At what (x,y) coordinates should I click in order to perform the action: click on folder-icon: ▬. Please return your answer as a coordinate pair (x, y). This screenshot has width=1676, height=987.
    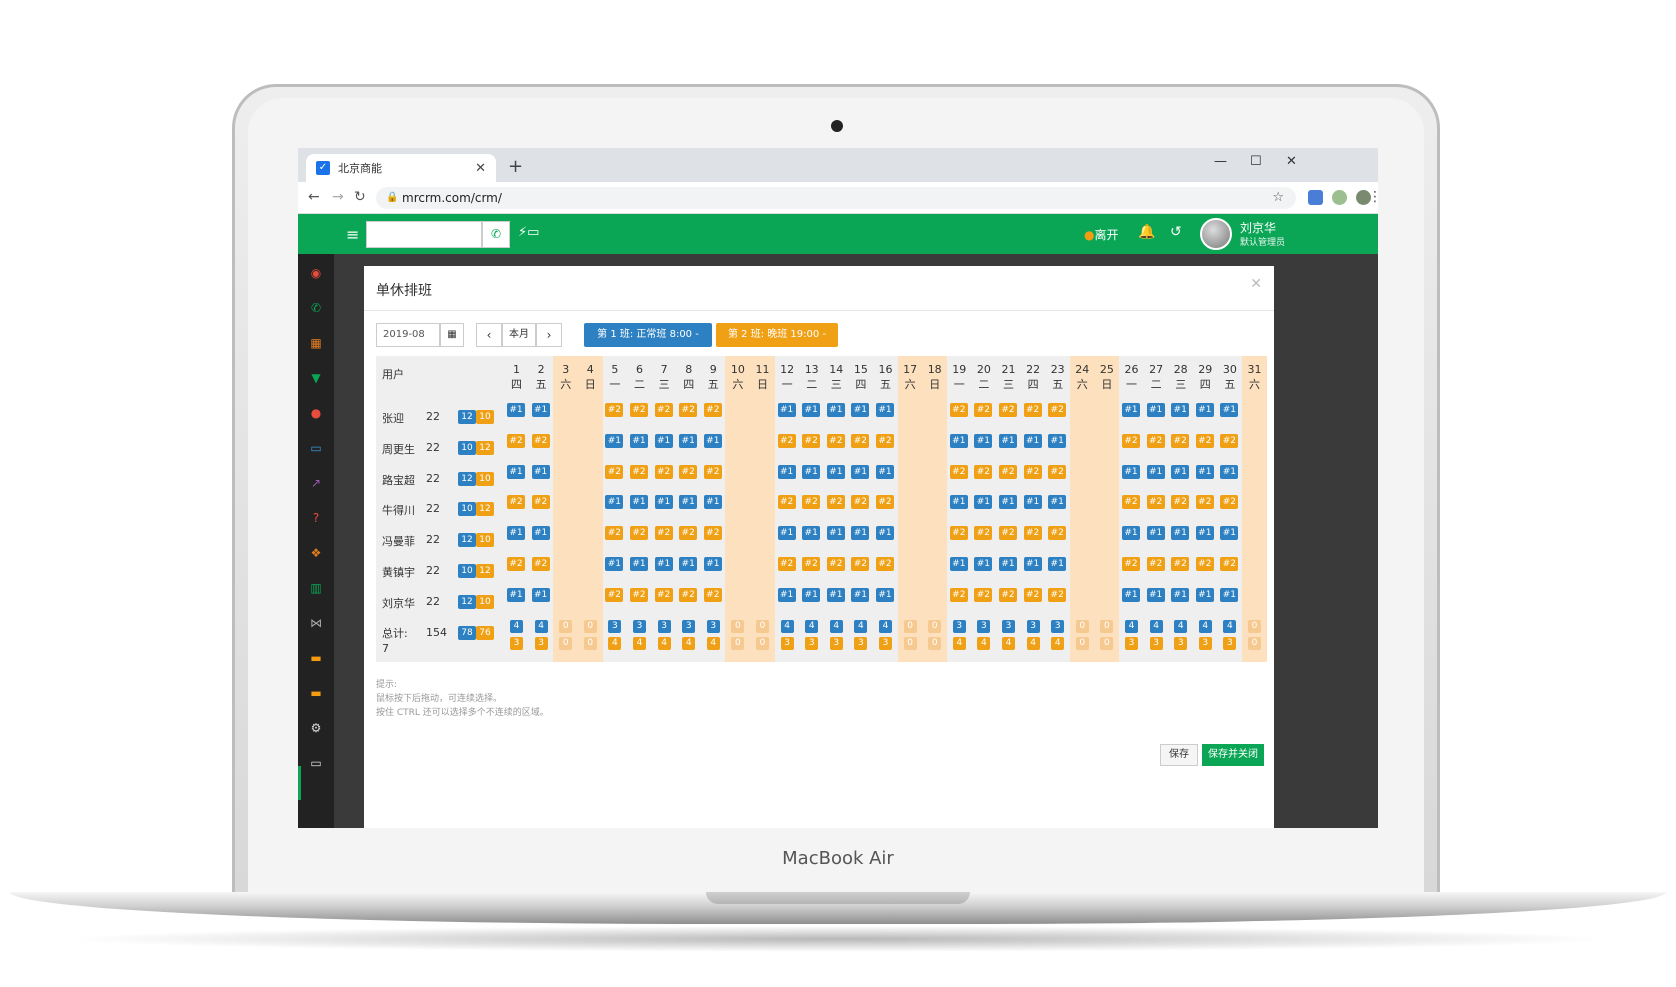
    Looking at the image, I should click on (316, 658).